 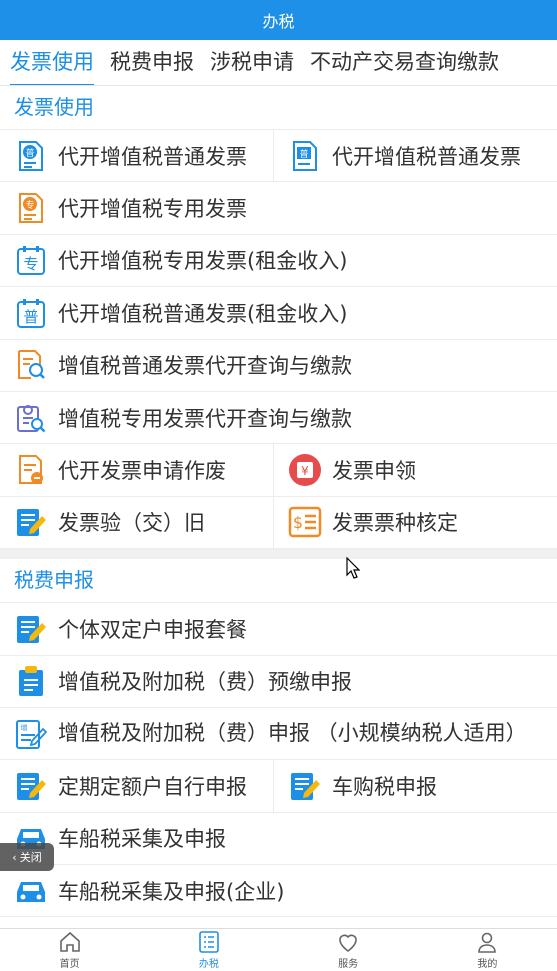 I want to click on app-header: 办税, so click(x=278, y=20).